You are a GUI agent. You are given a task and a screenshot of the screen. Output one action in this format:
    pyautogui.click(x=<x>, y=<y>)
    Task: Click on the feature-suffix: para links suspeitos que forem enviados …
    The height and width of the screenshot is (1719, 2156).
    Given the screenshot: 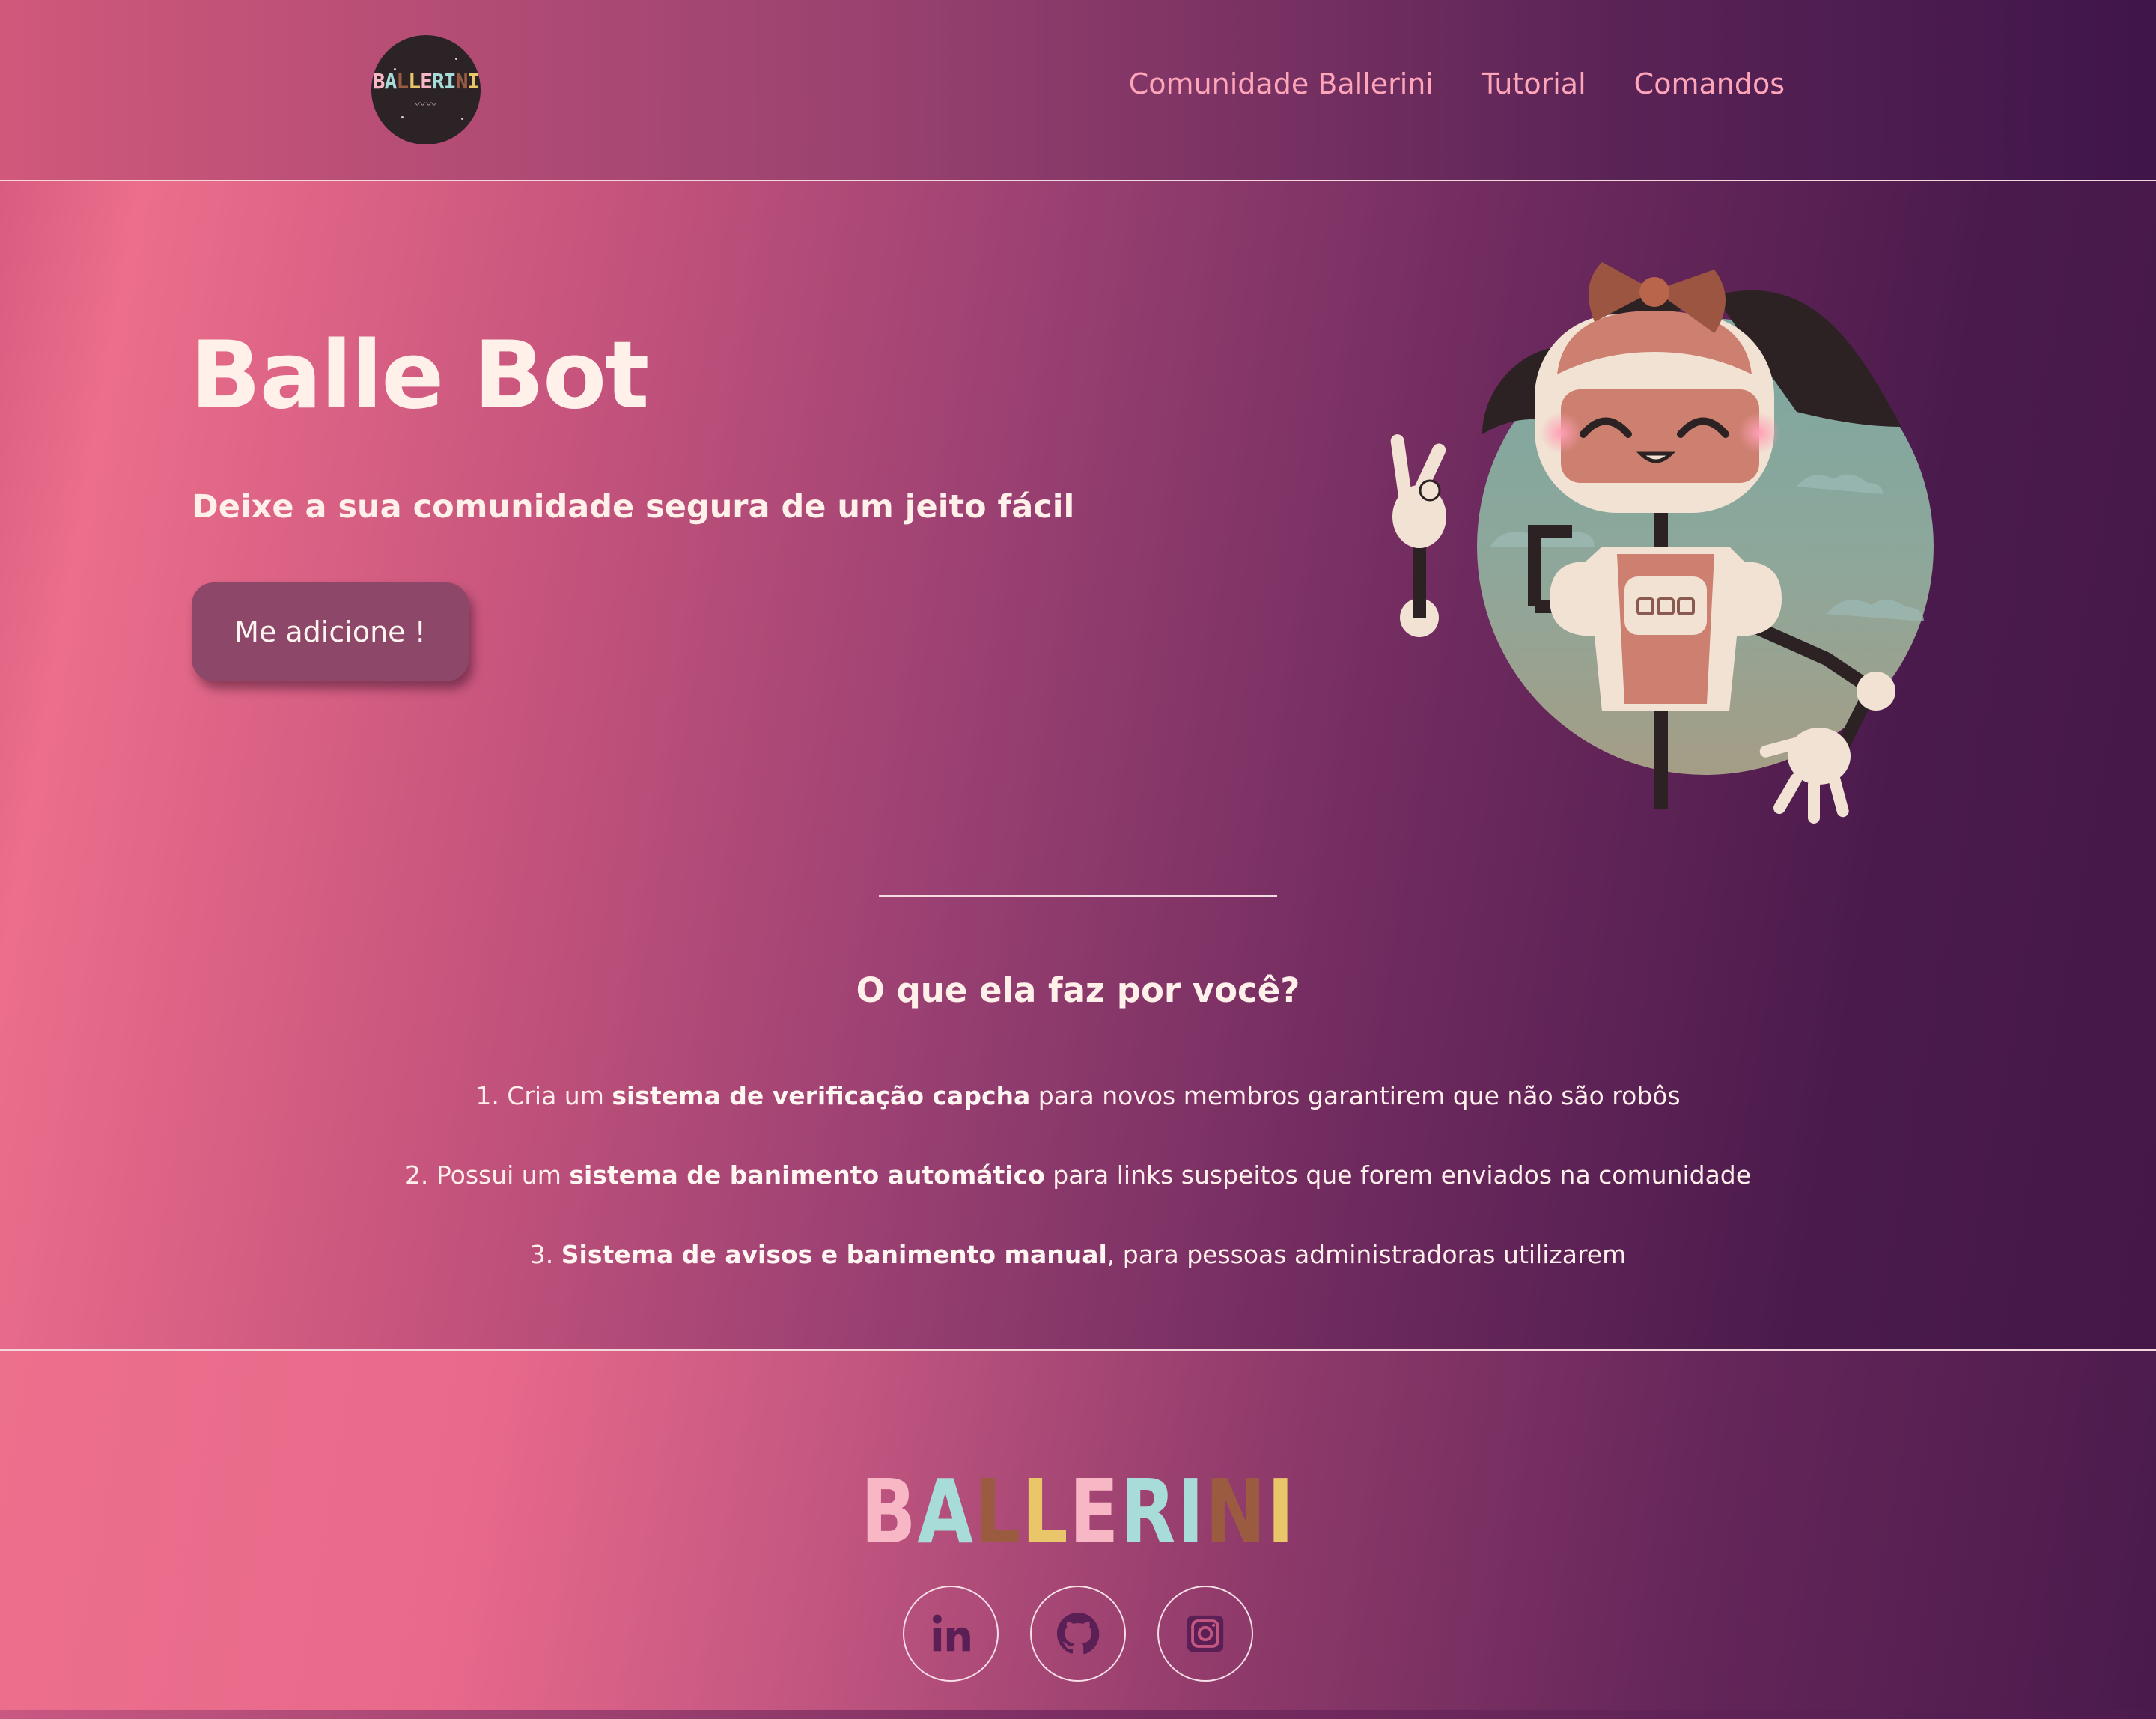 What is the action you would take?
    pyautogui.click(x=1398, y=1175)
    